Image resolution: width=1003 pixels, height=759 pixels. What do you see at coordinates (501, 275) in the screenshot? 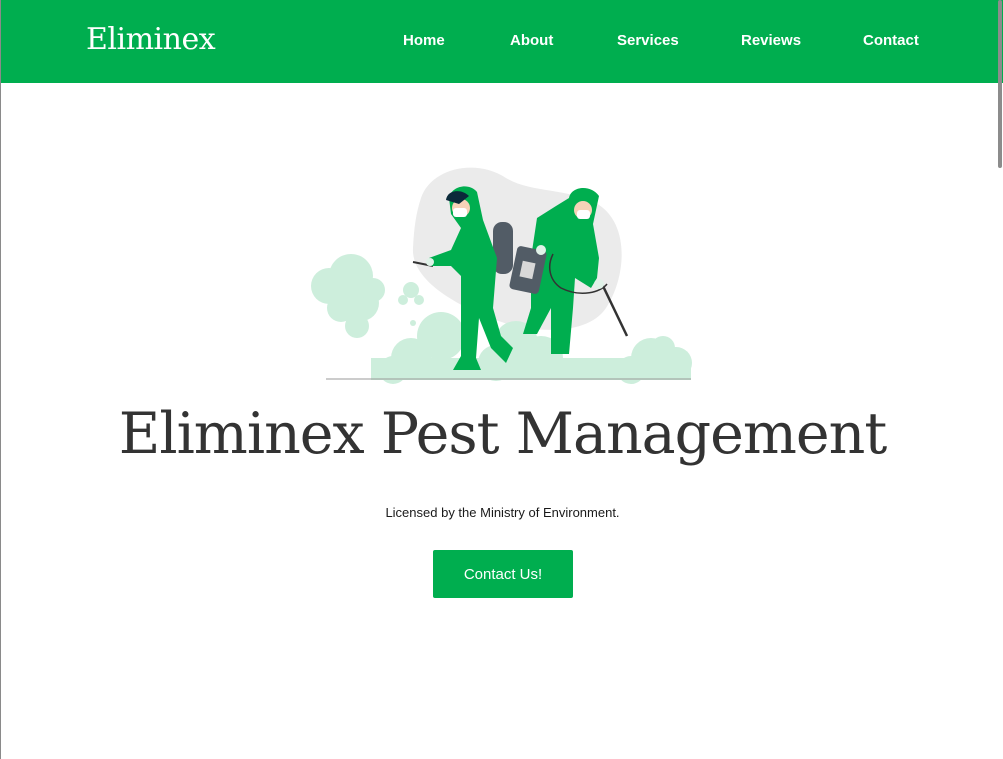
I see `pest-control-workers-spraying-icon` at bounding box center [501, 275].